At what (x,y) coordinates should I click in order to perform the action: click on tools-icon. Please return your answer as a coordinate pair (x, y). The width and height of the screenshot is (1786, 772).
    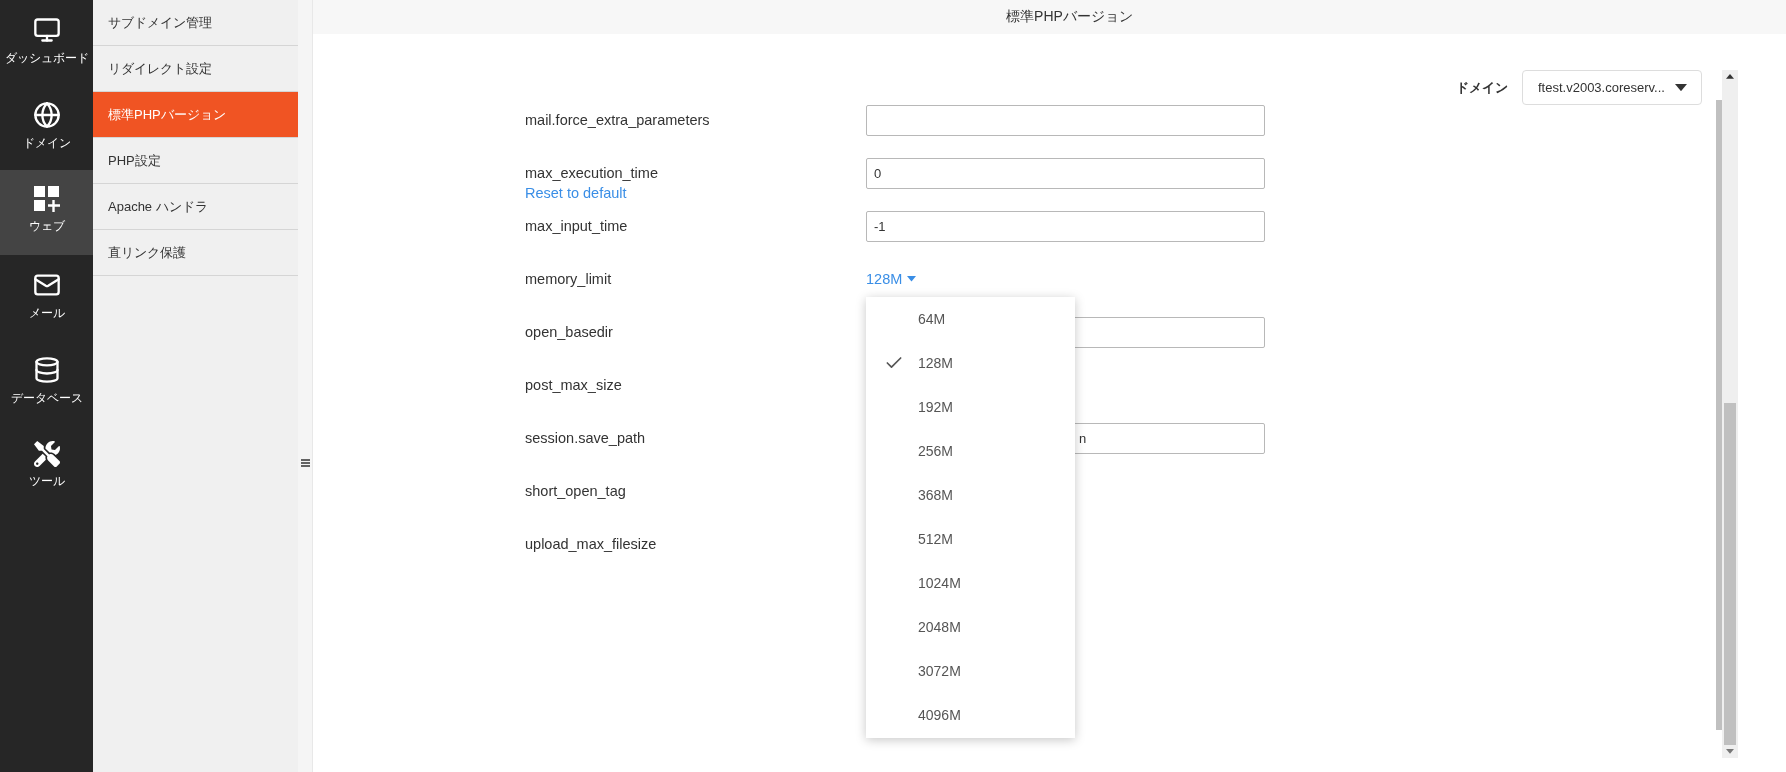
    Looking at the image, I should click on (46, 454).